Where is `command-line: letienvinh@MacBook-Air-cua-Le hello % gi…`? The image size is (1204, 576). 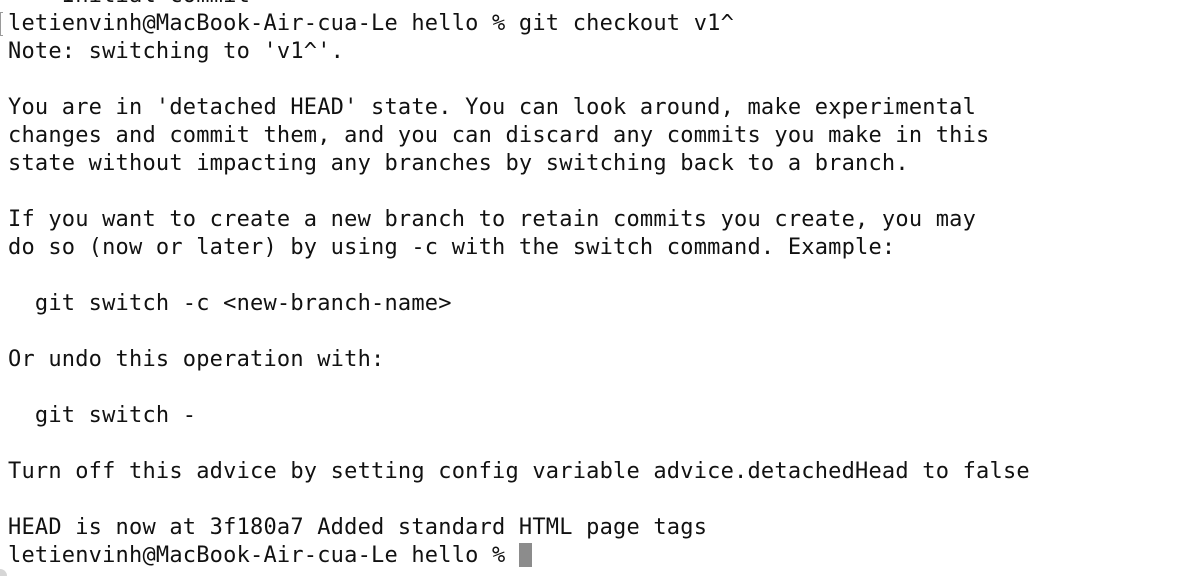 command-line: letienvinh@MacBook-Air-cua-Le hello % gi… is located at coordinates (371, 23).